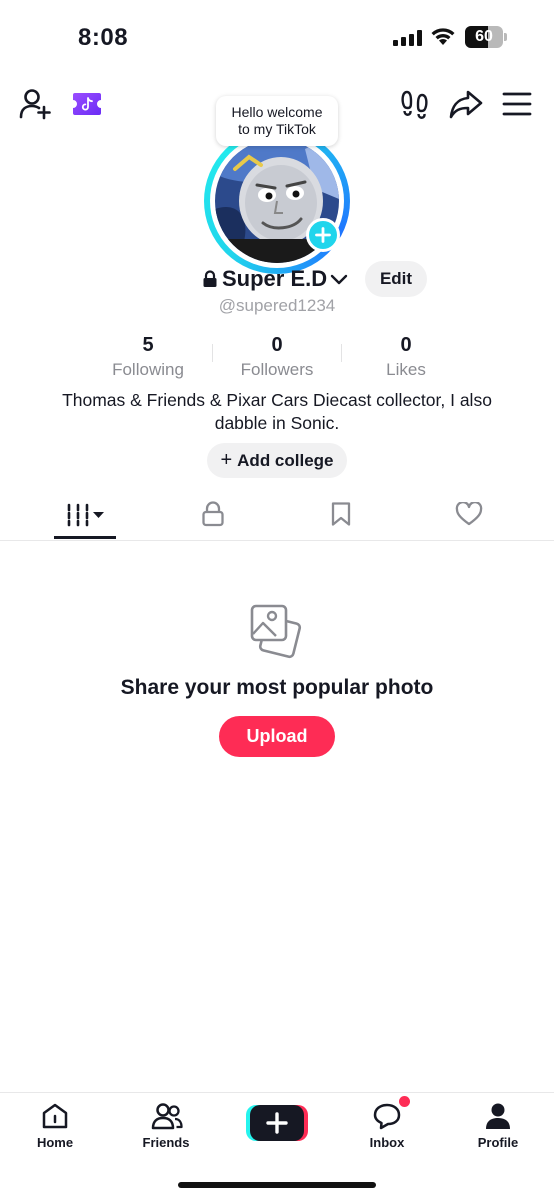  I want to click on following-label: Following, so click(148, 369).